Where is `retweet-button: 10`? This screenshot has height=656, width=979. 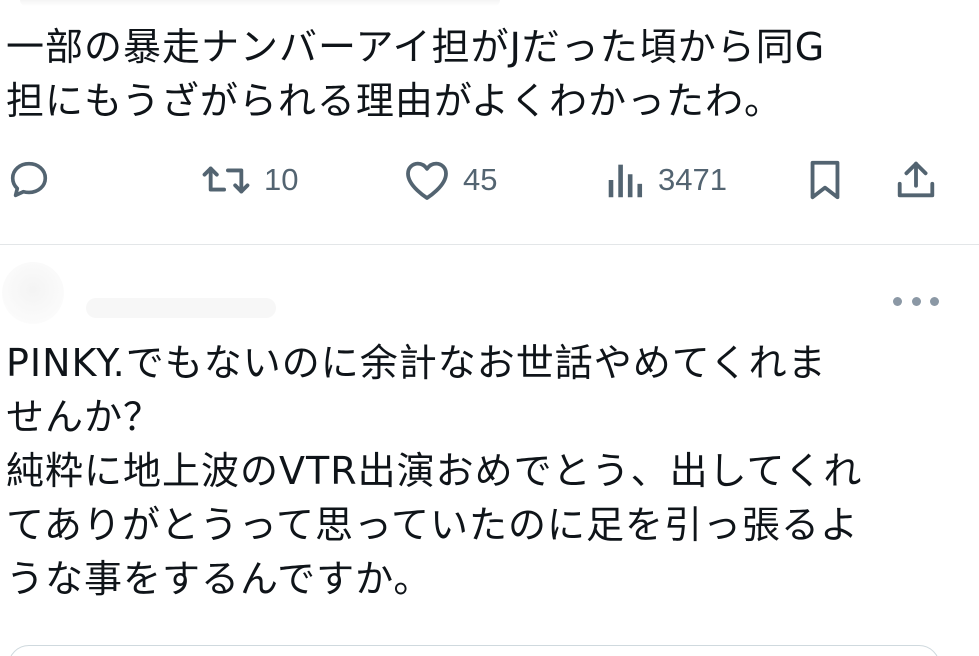
retweet-button: 10 is located at coordinates (249, 180).